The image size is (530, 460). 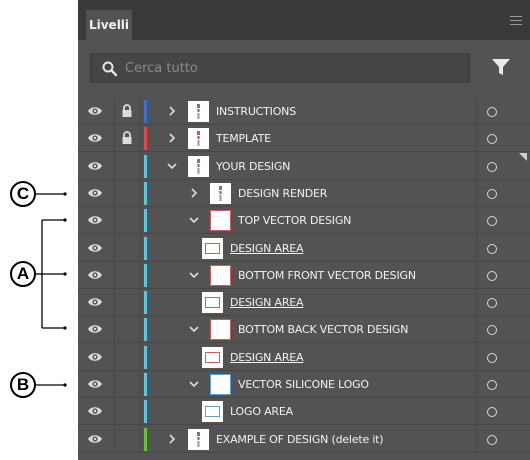 What do you see at coordinates (304, 193) in the screenshot?
I see `layer-row: DESIGN RENDER` at bounding box center [304, 193].